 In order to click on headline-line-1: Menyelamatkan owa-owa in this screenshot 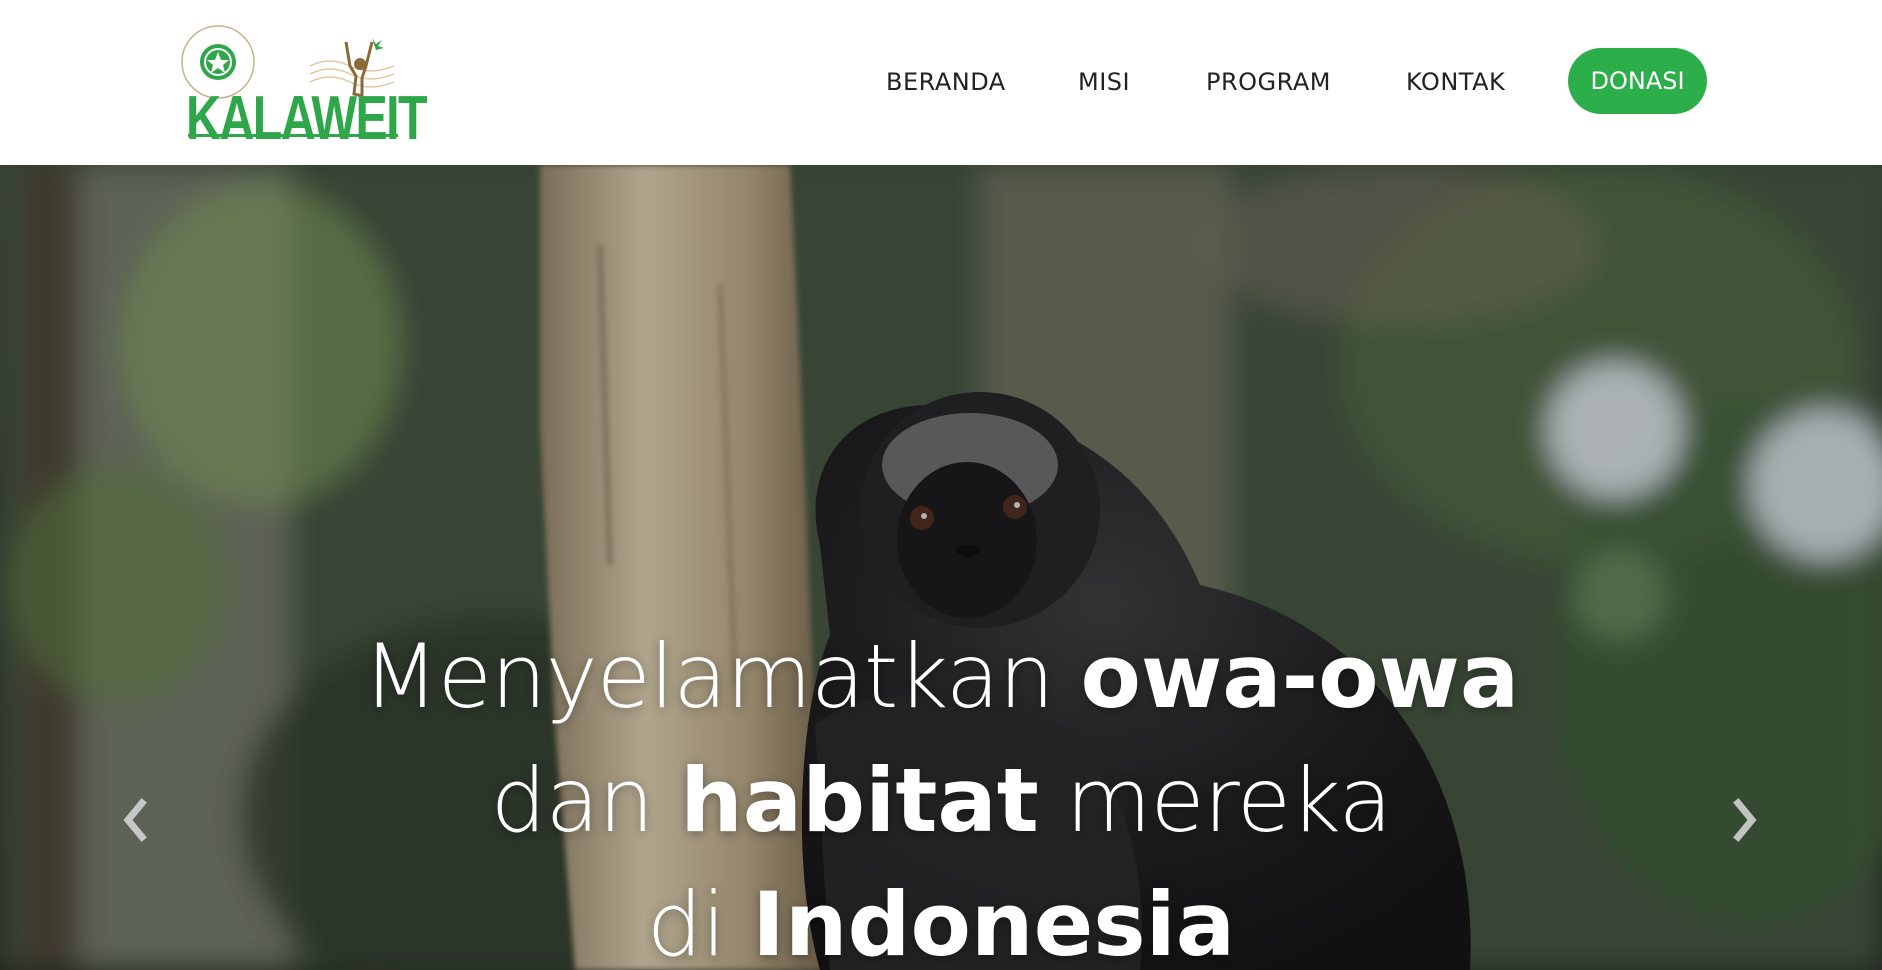, I will do `click(941, 677)`.